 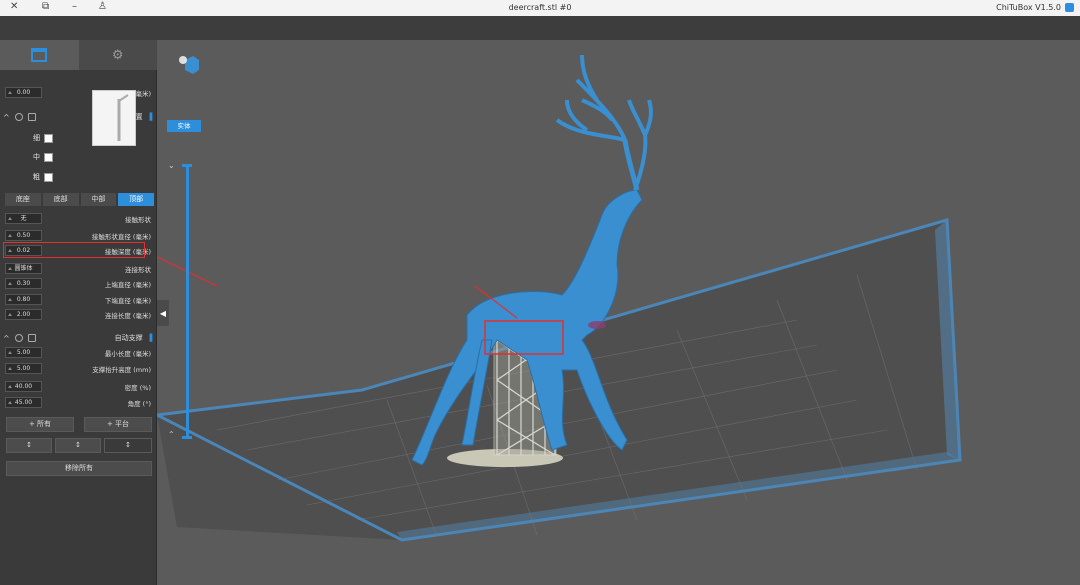 What do you see at coordinates (36, 157) in the screenshot?
I see `density-medium-label: 中` at bounding box center [36, 157].